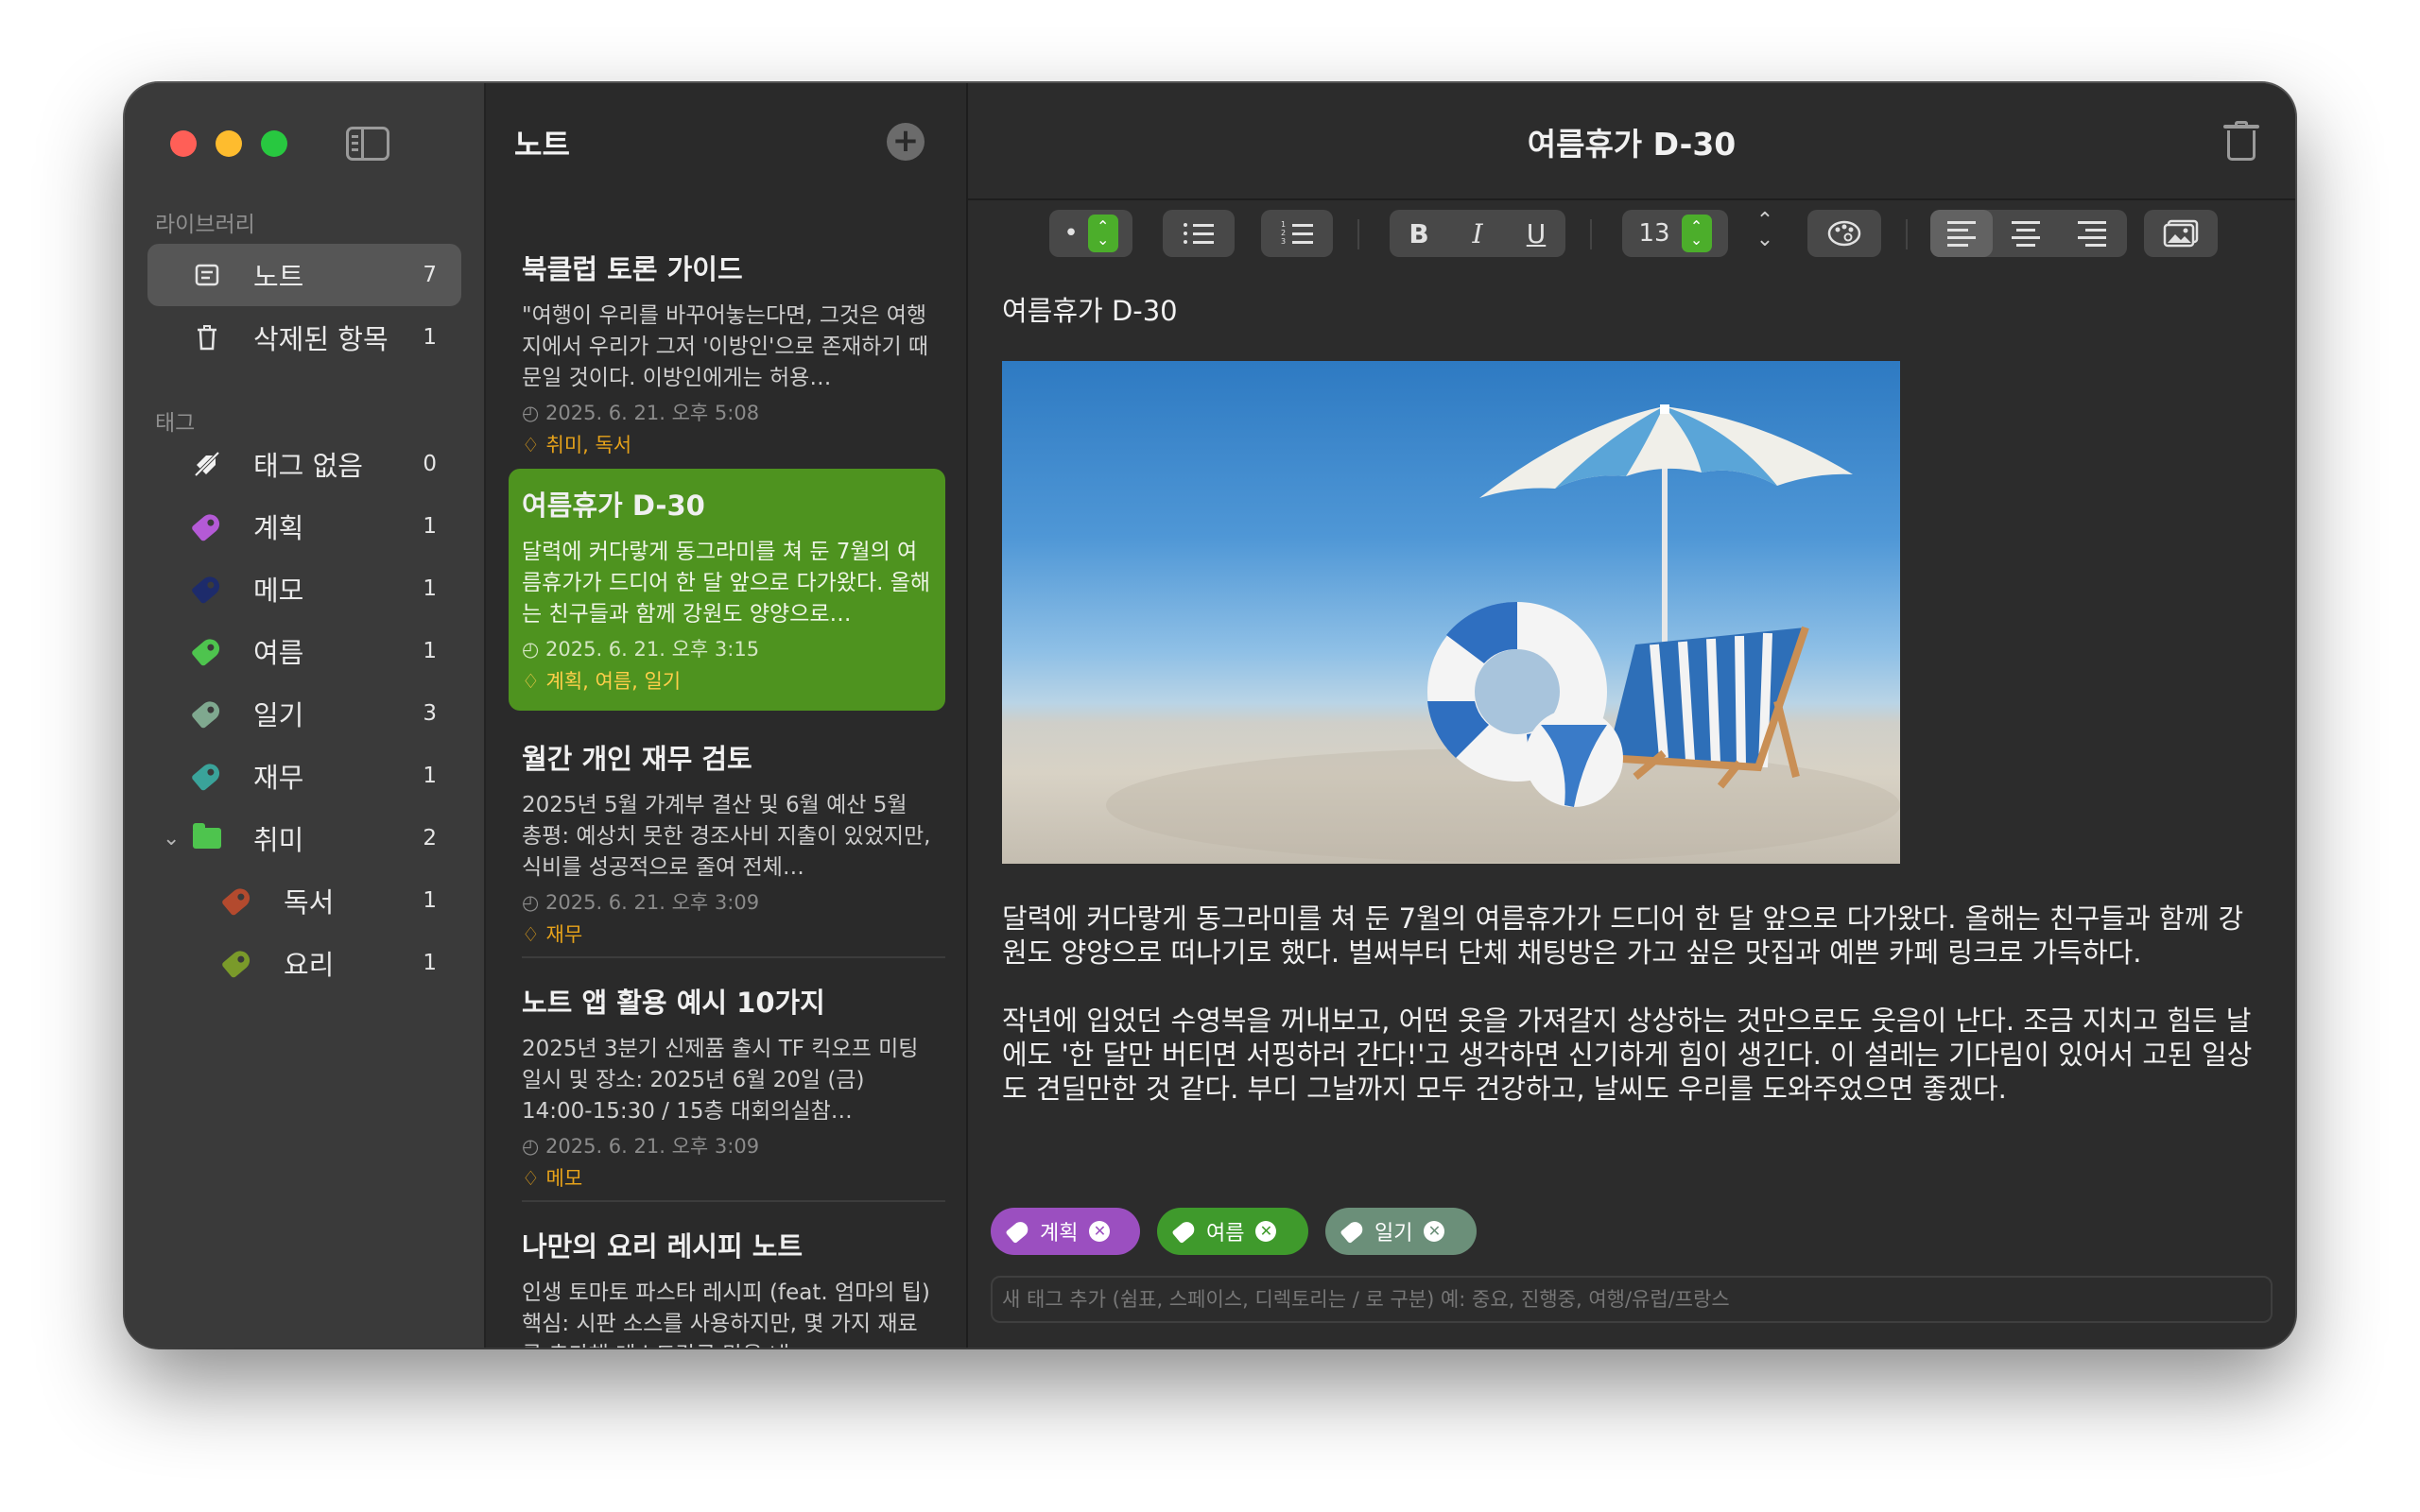 The height and width of the screenshot is (1512, 2420). What do you see at coordinates (207, 275) in the screenshot?
I see `note-icon` at bounding box center [207, 275].